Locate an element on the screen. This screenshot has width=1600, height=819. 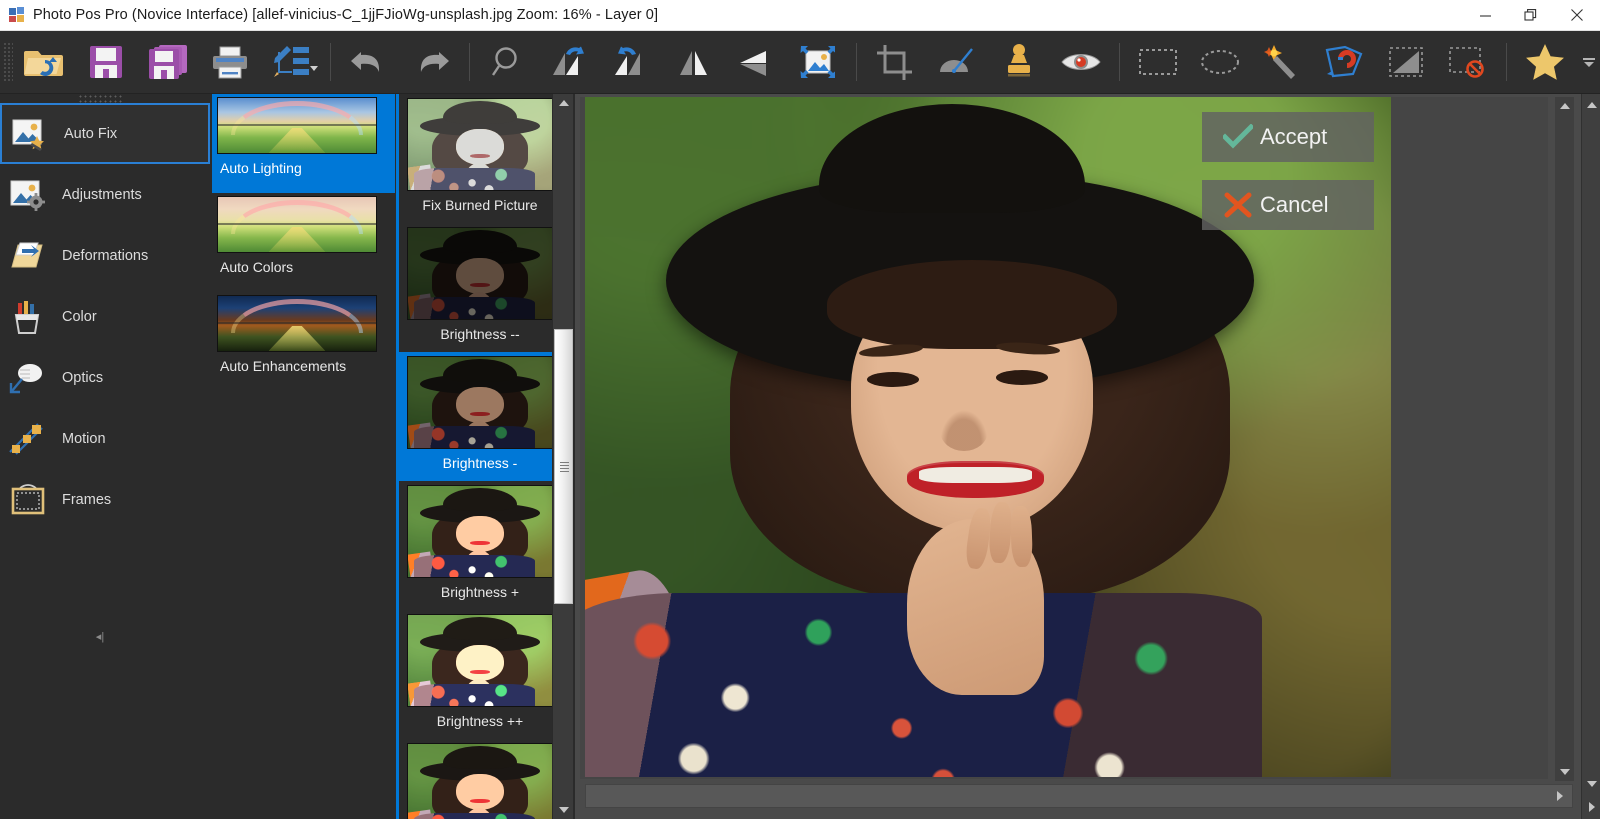
window-scroll-up-arrow is located at coordinates (1591, 105).